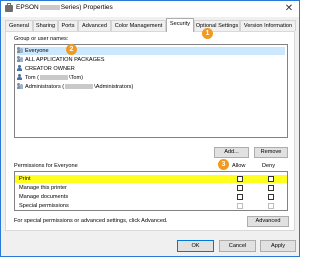 This screenshot has width=320, height=257. I want to click on deny-column-label: Deny, so click(269, 166).